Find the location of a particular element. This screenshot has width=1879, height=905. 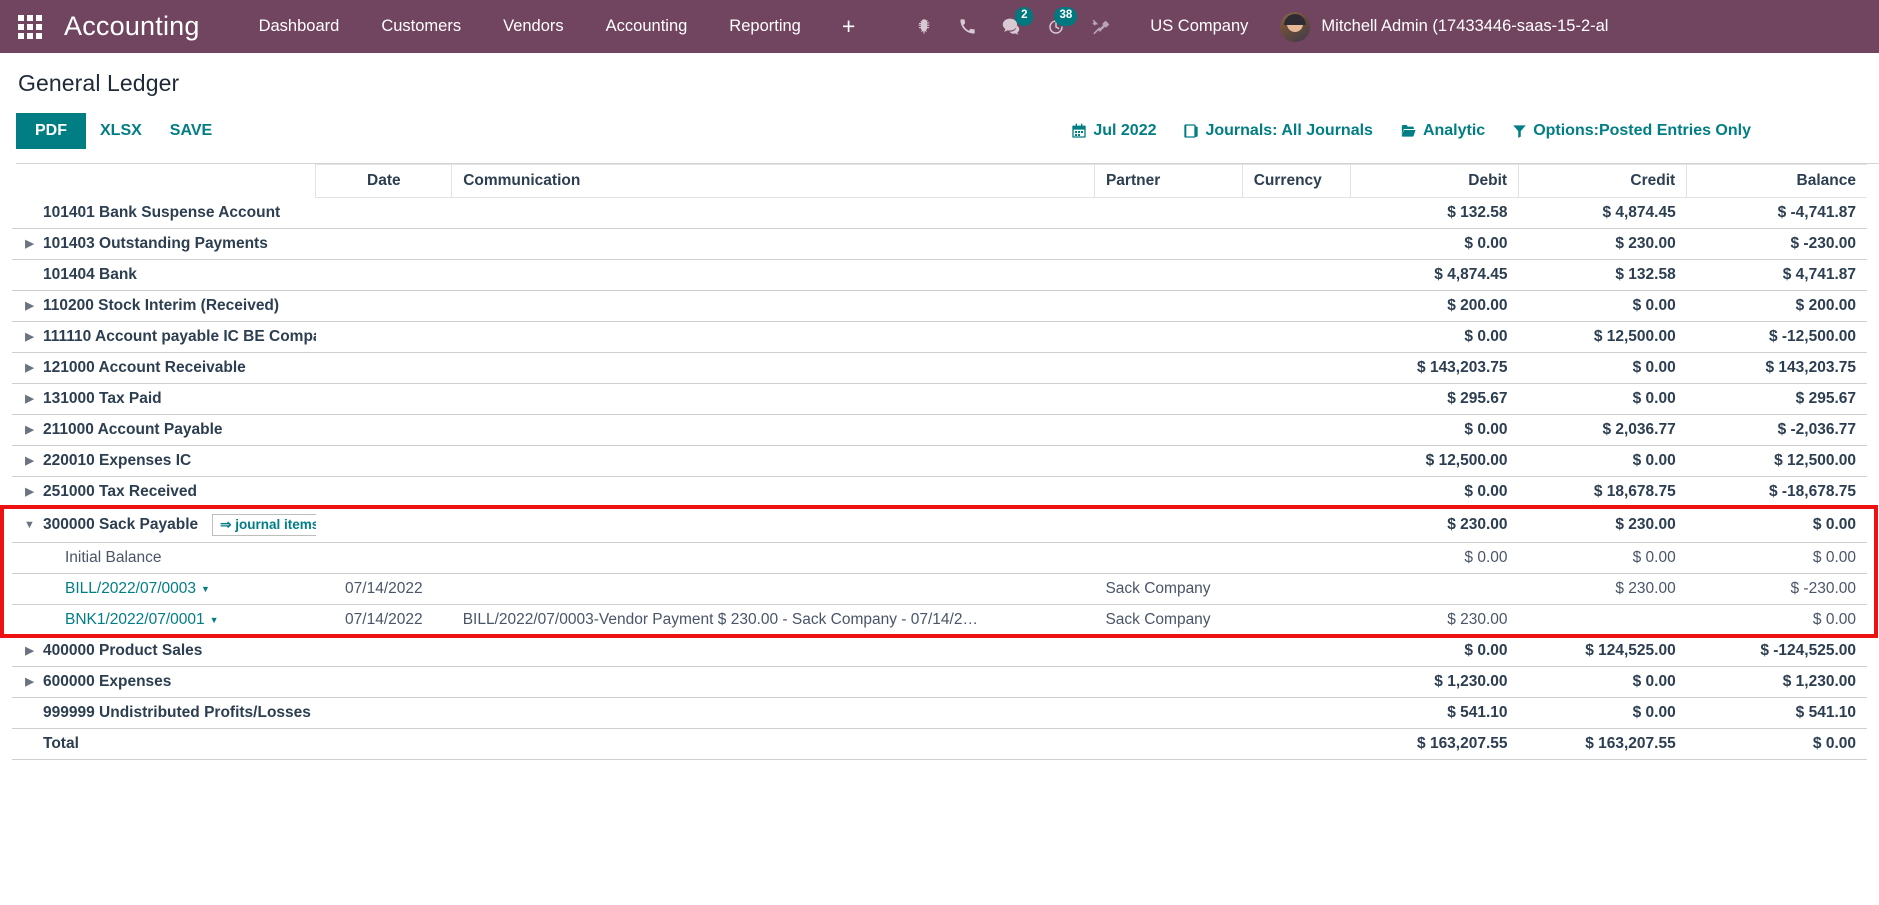

caret-down-icon: ▼ is located at coordinates (29, 525).